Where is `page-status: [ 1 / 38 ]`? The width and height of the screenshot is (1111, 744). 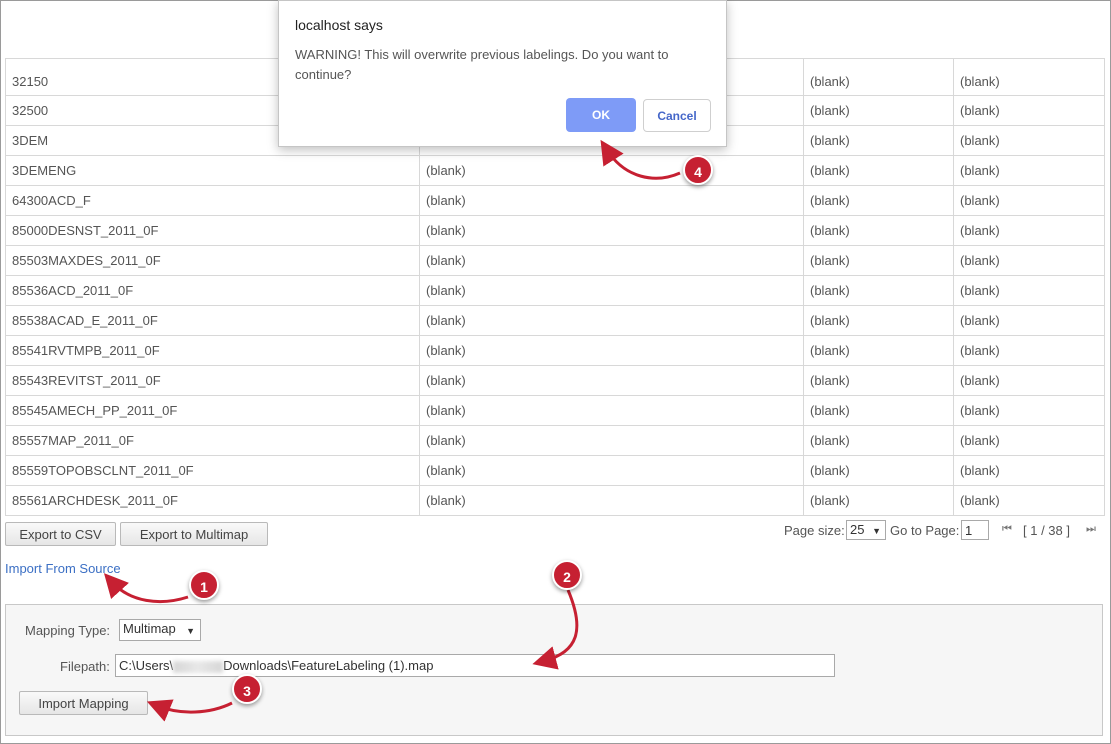
page-status: [ 1 / 38 ] is located at coordinates (1046, 530).